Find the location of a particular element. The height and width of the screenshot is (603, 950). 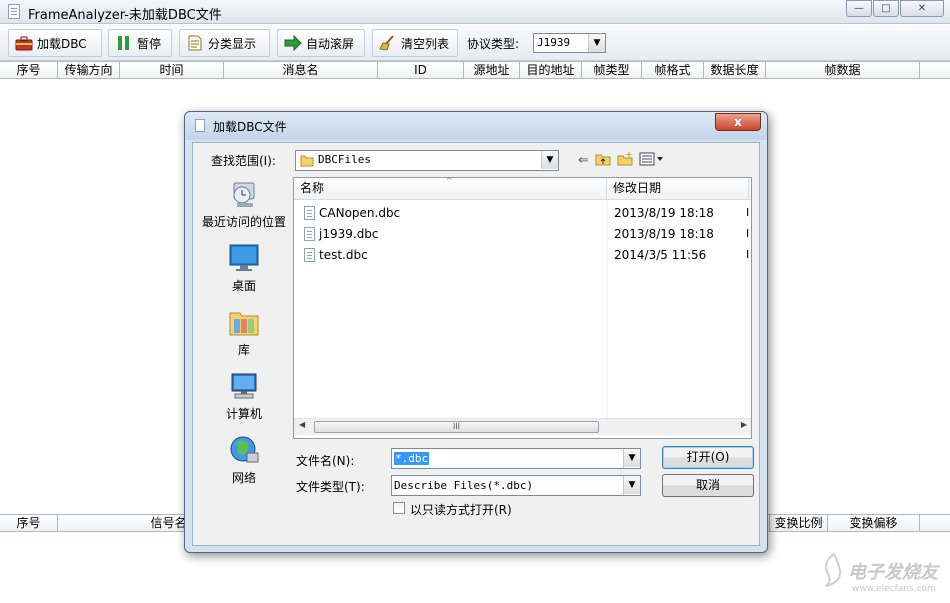

places-bar: 最近访问的位置 桌面 库 计算机 网络 is located at coordinates (244, 335).